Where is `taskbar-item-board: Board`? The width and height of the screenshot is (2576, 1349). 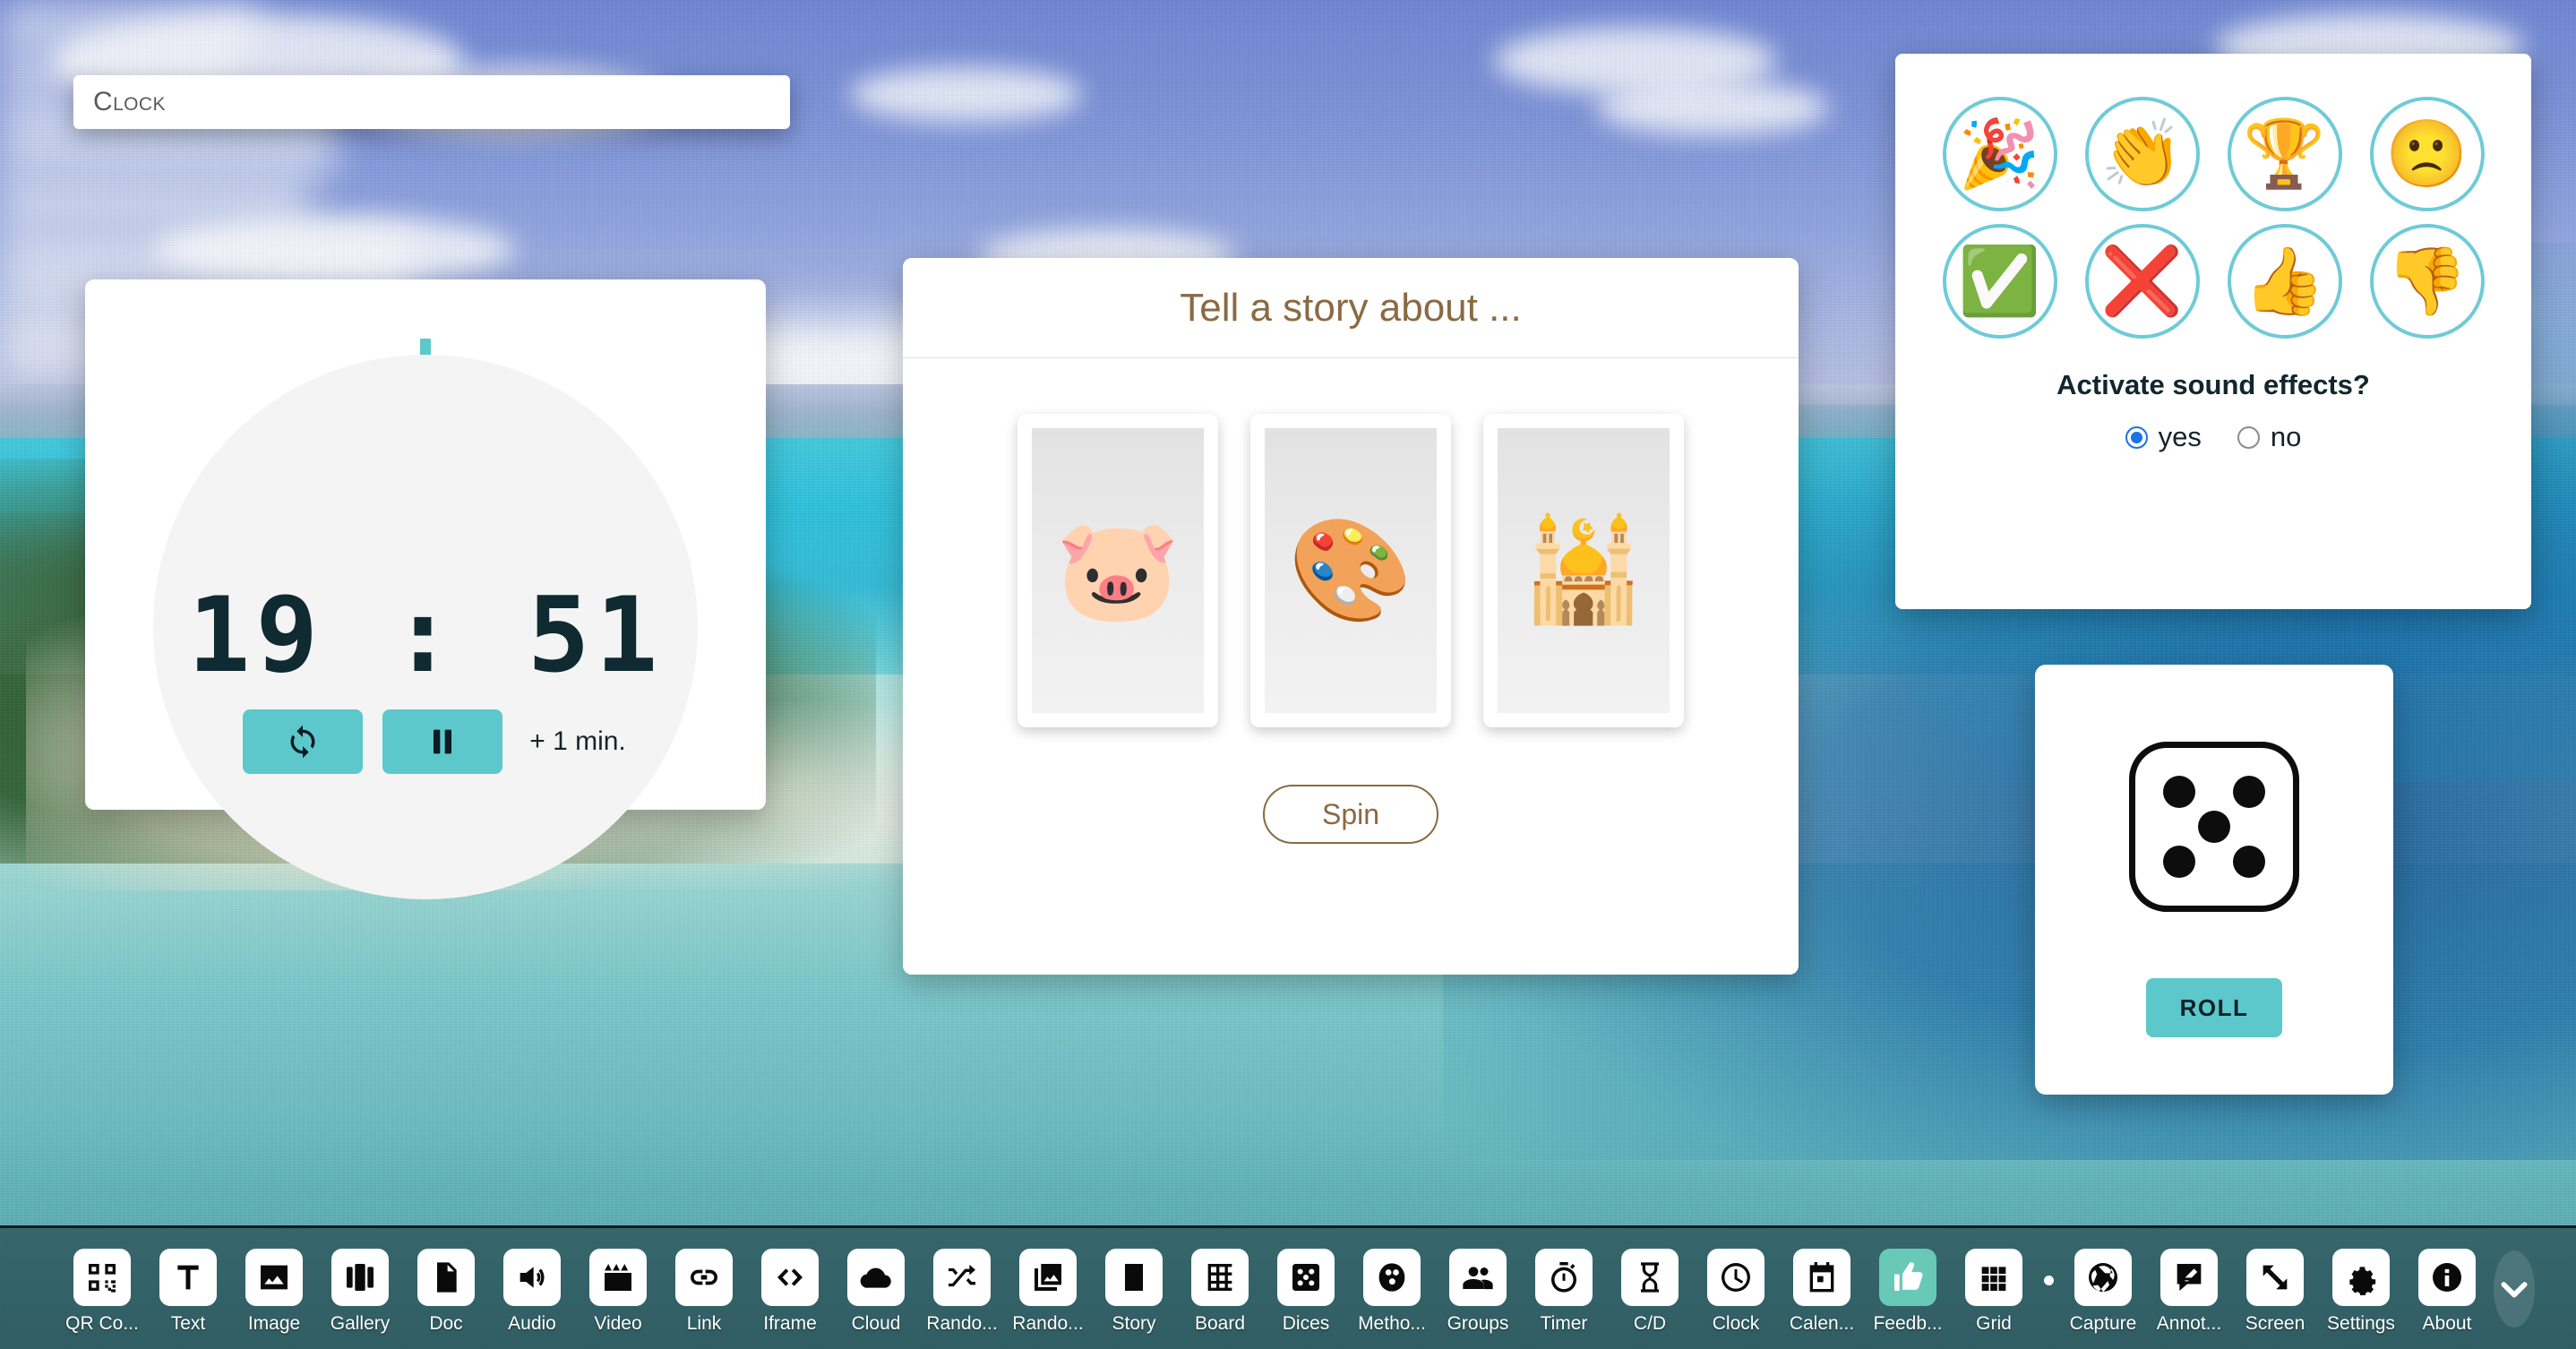
taskbar-item-board: Board is located at coordinates (1220, 1291).